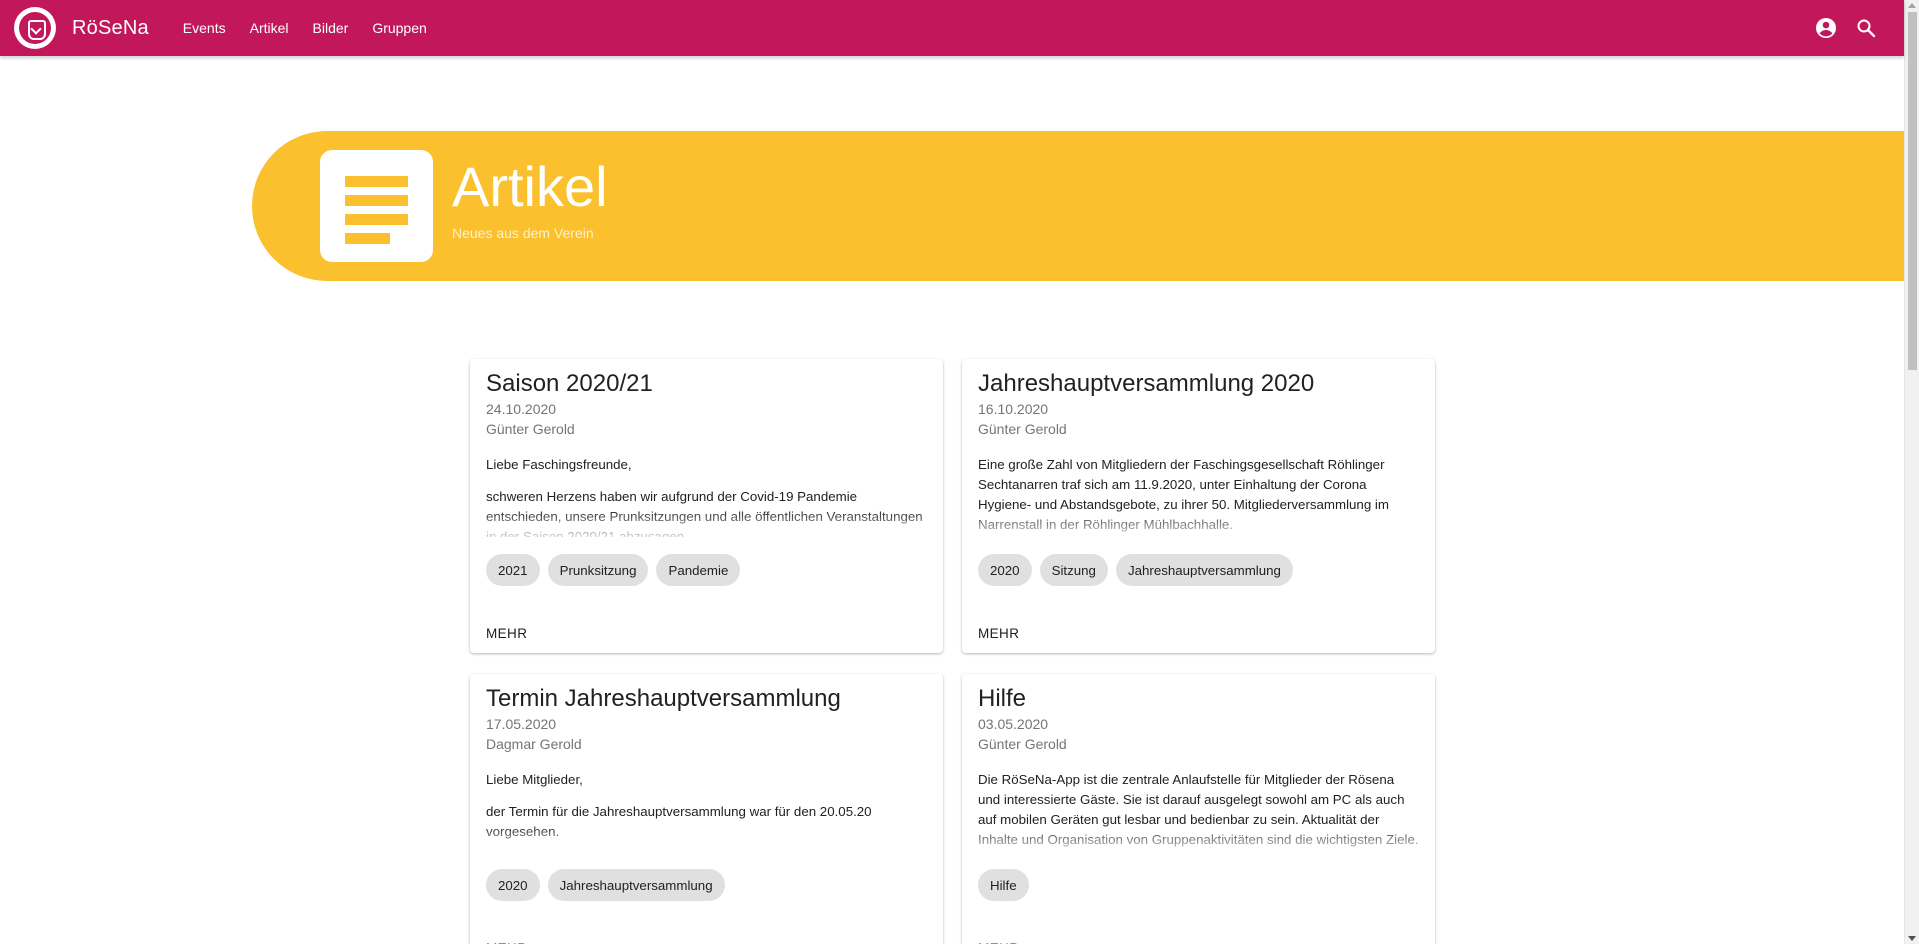 Image resolution: width=1919 pixels, height=944 pixels. I want to click on top-app-bar: RöSeNa Events Artikel Bilder Gruppen, so click(952, 28).